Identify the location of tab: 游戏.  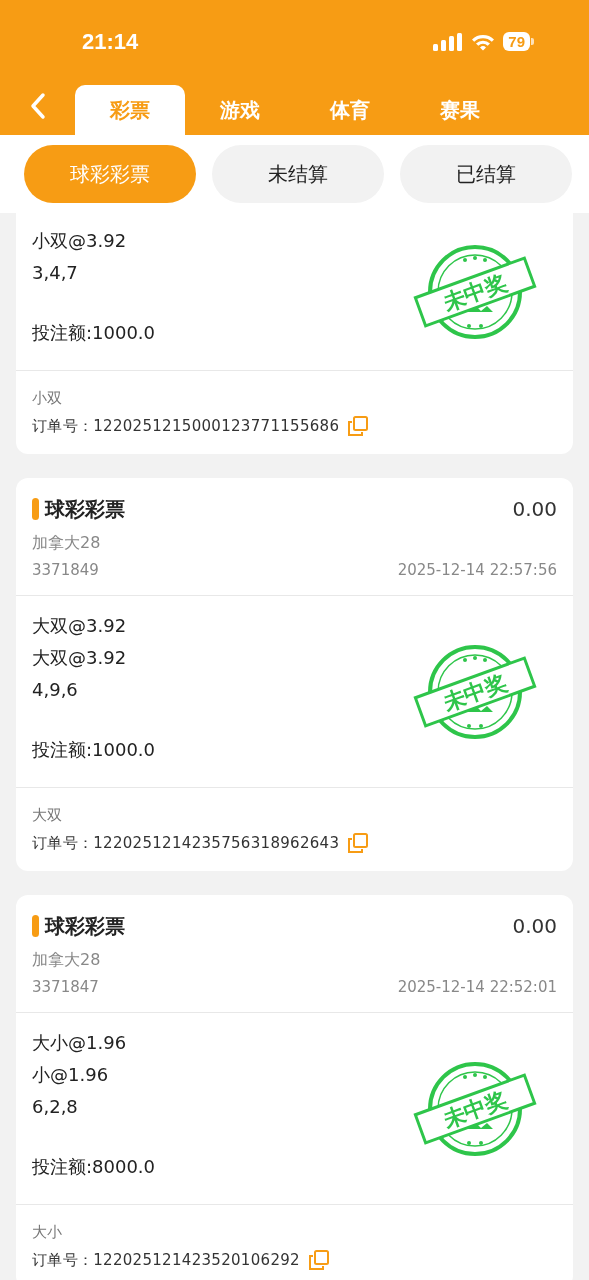
(240, 110).